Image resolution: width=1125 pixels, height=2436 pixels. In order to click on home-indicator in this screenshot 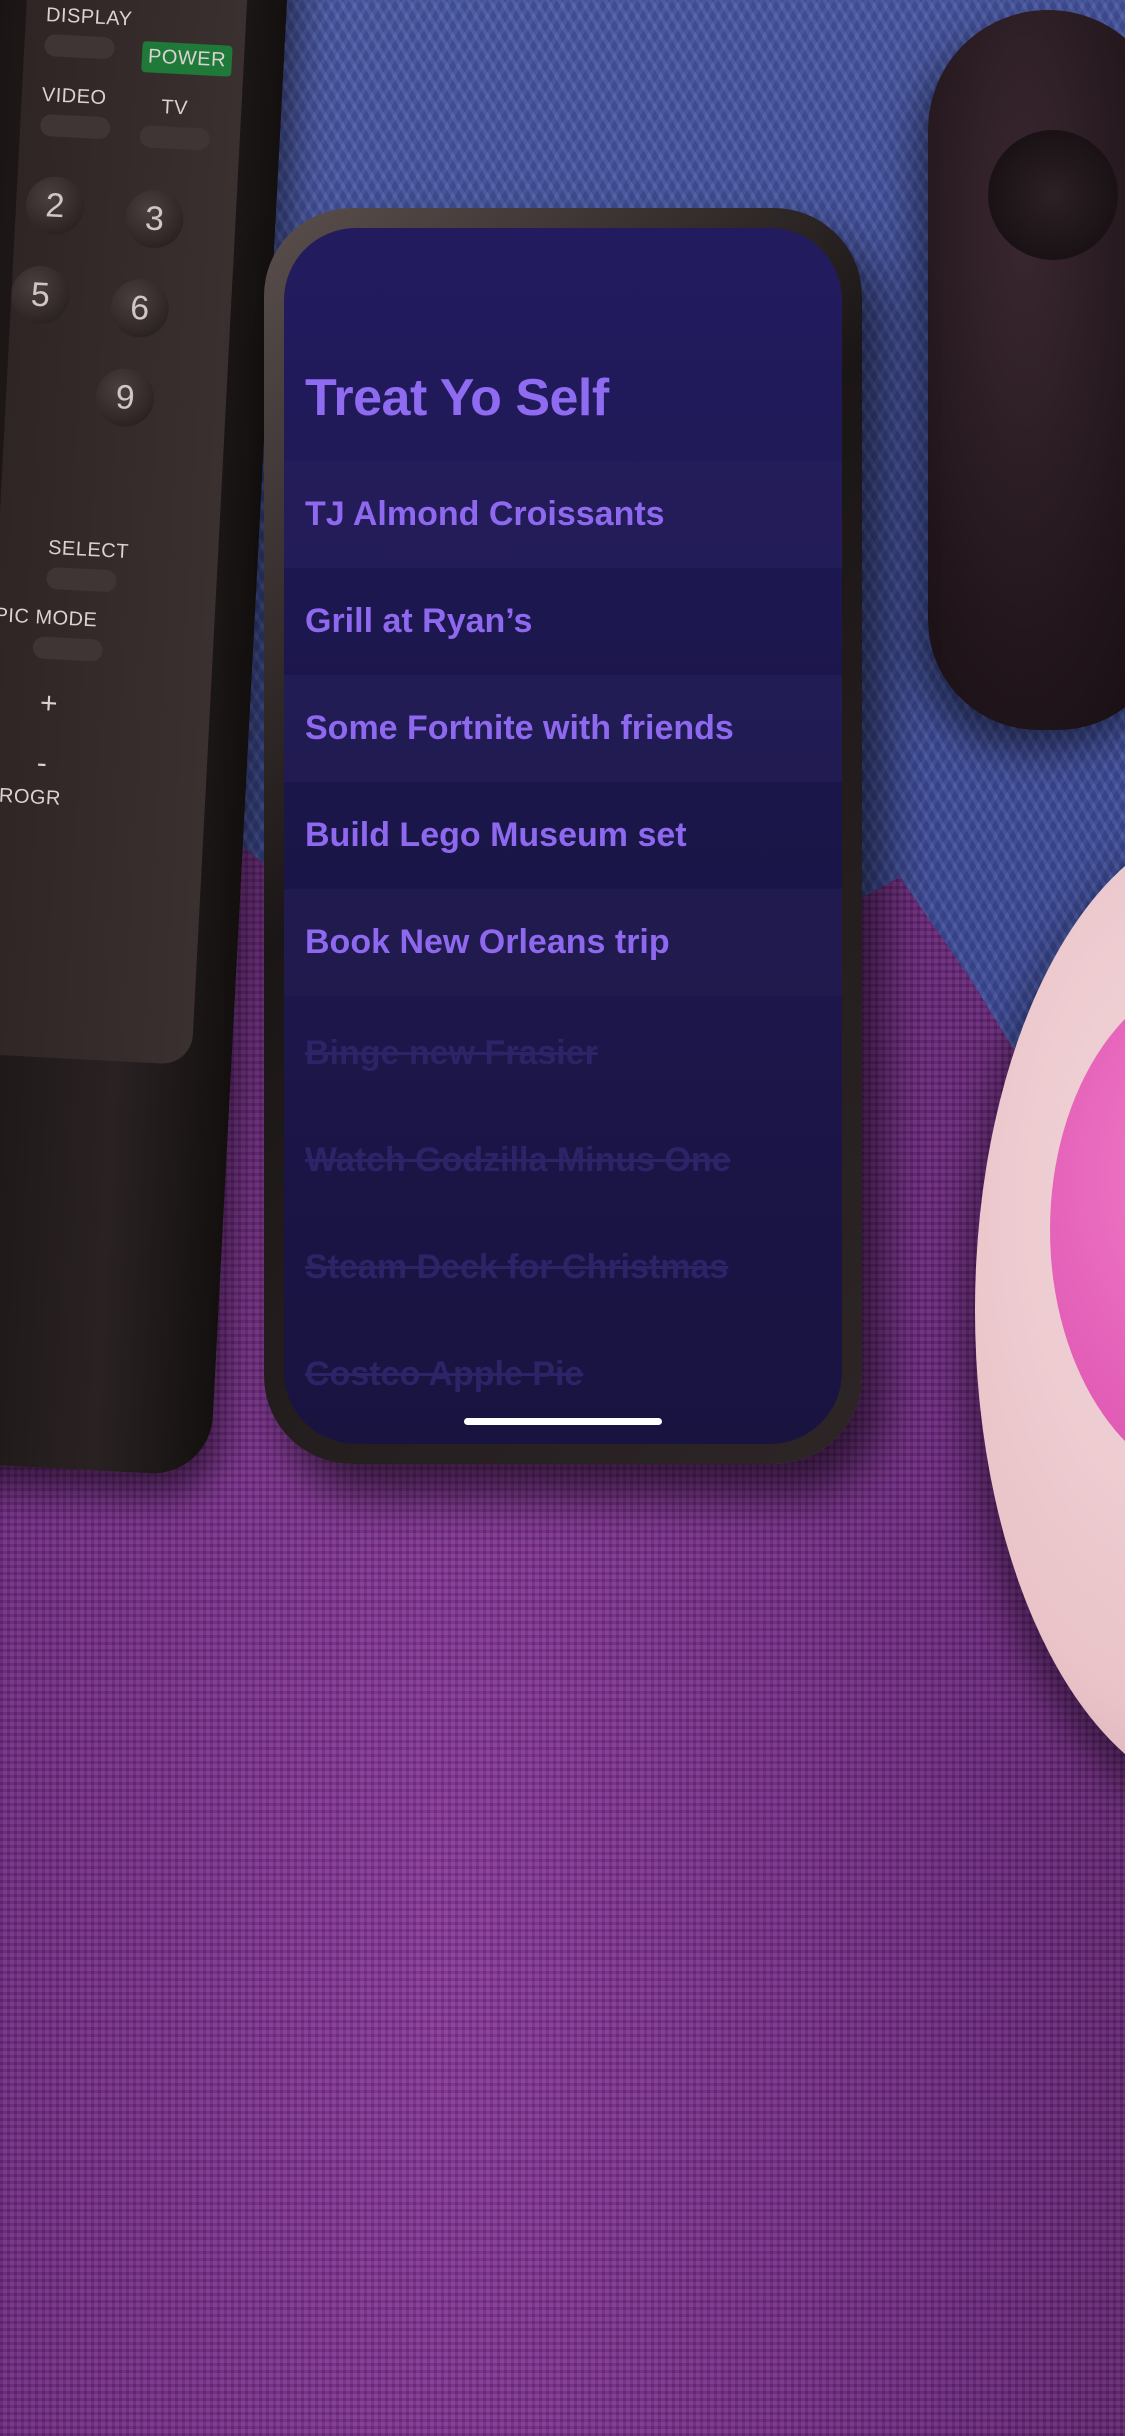, I will do `click(563, 1421)`.